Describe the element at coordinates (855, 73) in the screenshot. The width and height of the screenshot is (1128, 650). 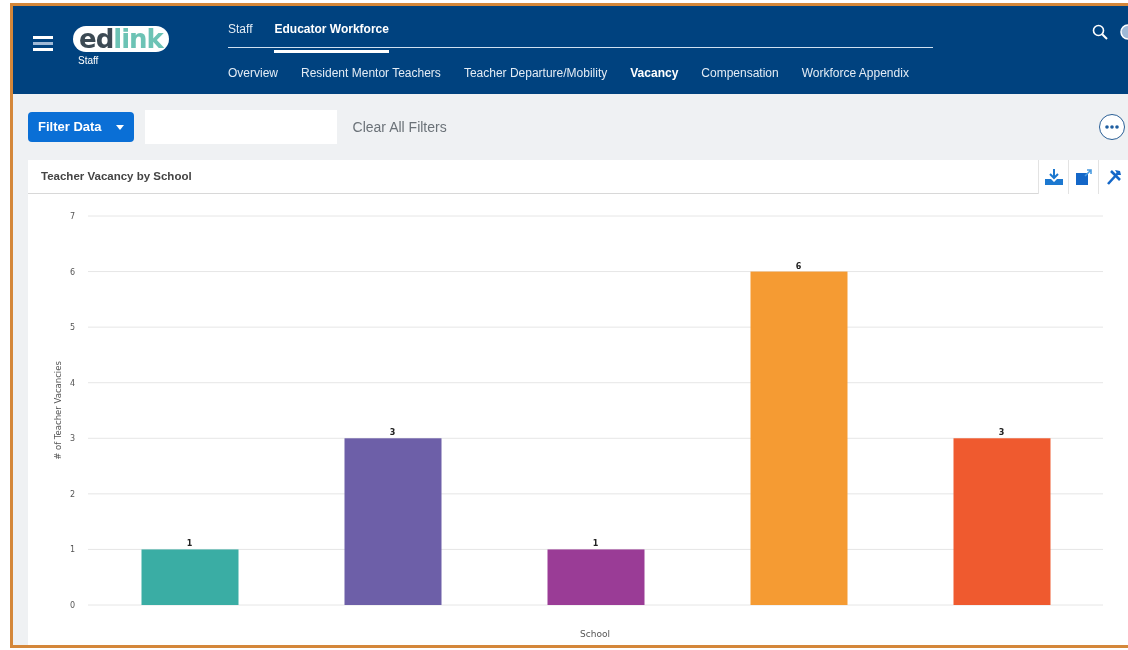
I see `nav-tab: Workforce Appendix` at that location.